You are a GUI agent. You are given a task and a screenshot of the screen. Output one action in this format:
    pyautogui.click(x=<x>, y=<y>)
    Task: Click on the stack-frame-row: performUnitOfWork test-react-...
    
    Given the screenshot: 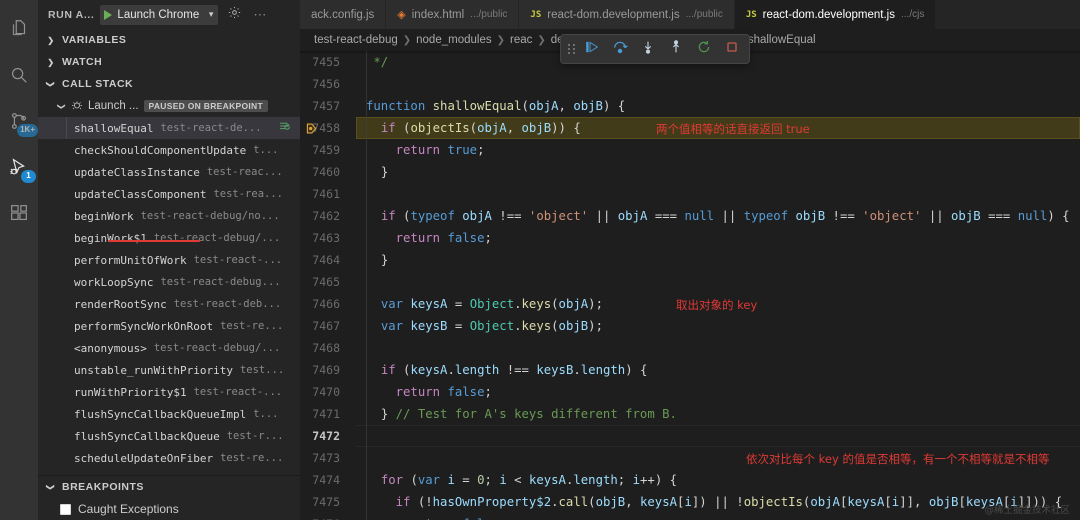 What is the action you would take?
    pyautogui.click(x=169, y=260)
    